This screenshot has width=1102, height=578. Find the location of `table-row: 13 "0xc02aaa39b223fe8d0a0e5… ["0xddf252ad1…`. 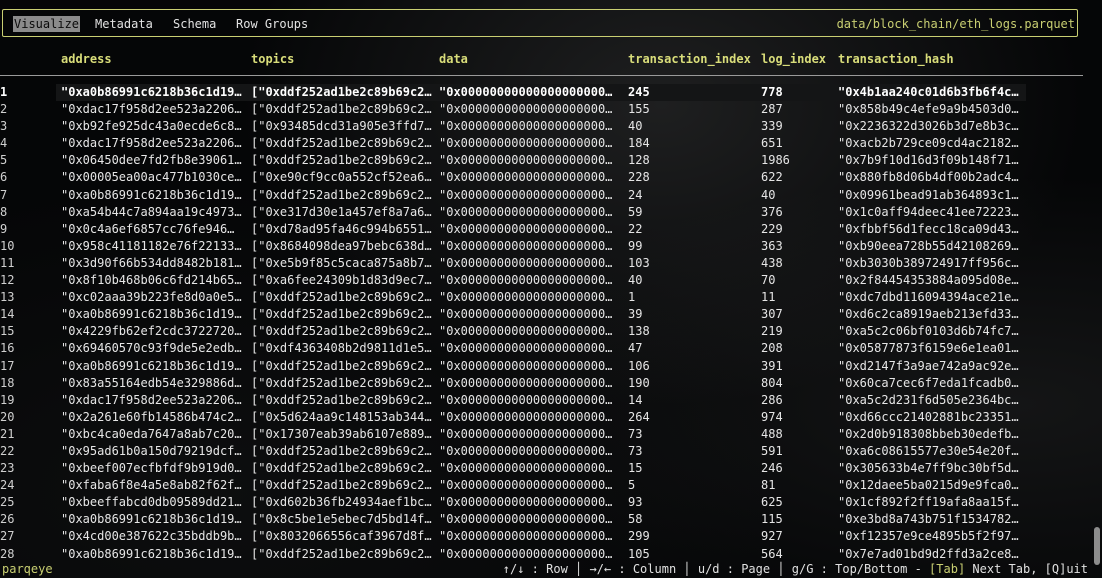

table-row: 13 "0xc02aaa39b223fe8d0a0e5… ["0xddf252ad1… is located at coordinates (541, 297).